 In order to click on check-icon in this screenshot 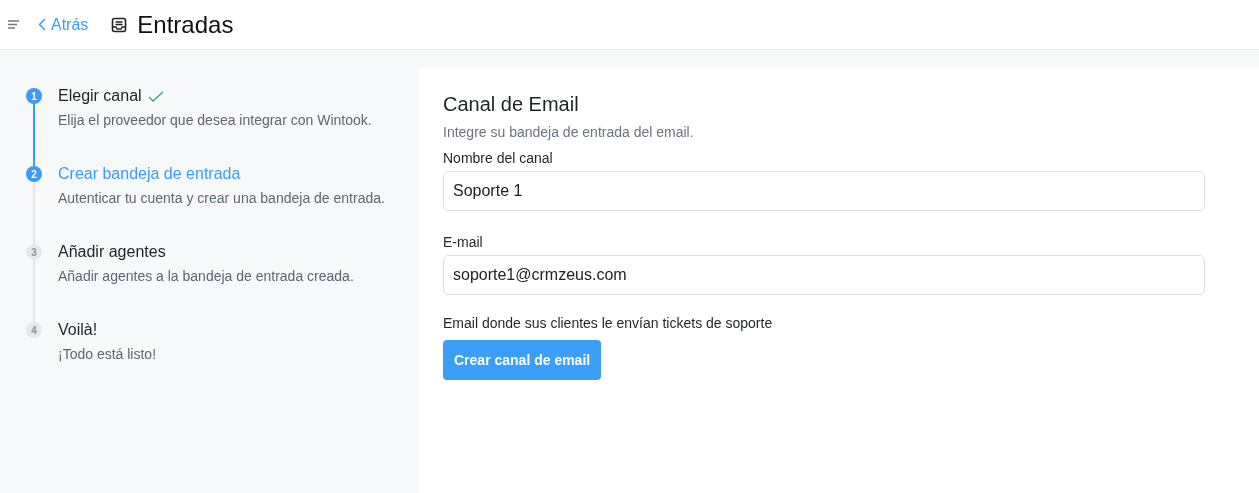, I will do `click(155, 96)`.